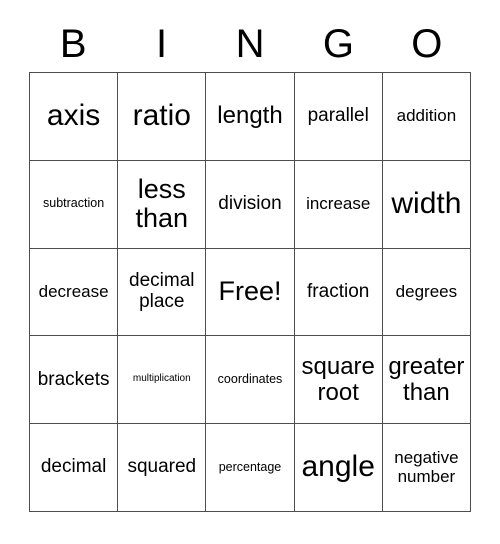 This screenshot has height=544, width=500. I want to click on bingo-cell: less than, so click(162, 204).